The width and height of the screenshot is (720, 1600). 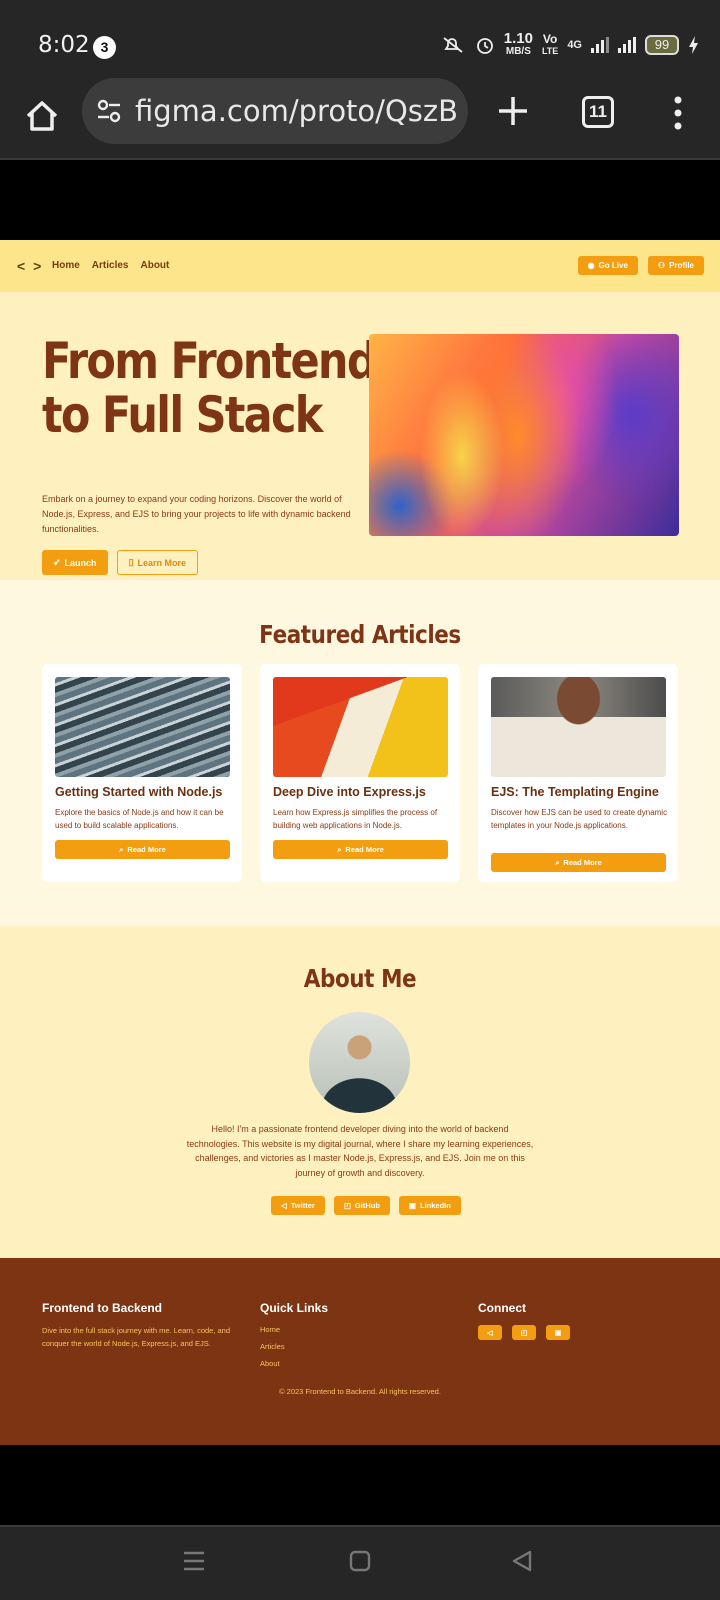 I want to click on browser-toolbar: figma.com/proto/QszB 11, so click(x=360, y=119).